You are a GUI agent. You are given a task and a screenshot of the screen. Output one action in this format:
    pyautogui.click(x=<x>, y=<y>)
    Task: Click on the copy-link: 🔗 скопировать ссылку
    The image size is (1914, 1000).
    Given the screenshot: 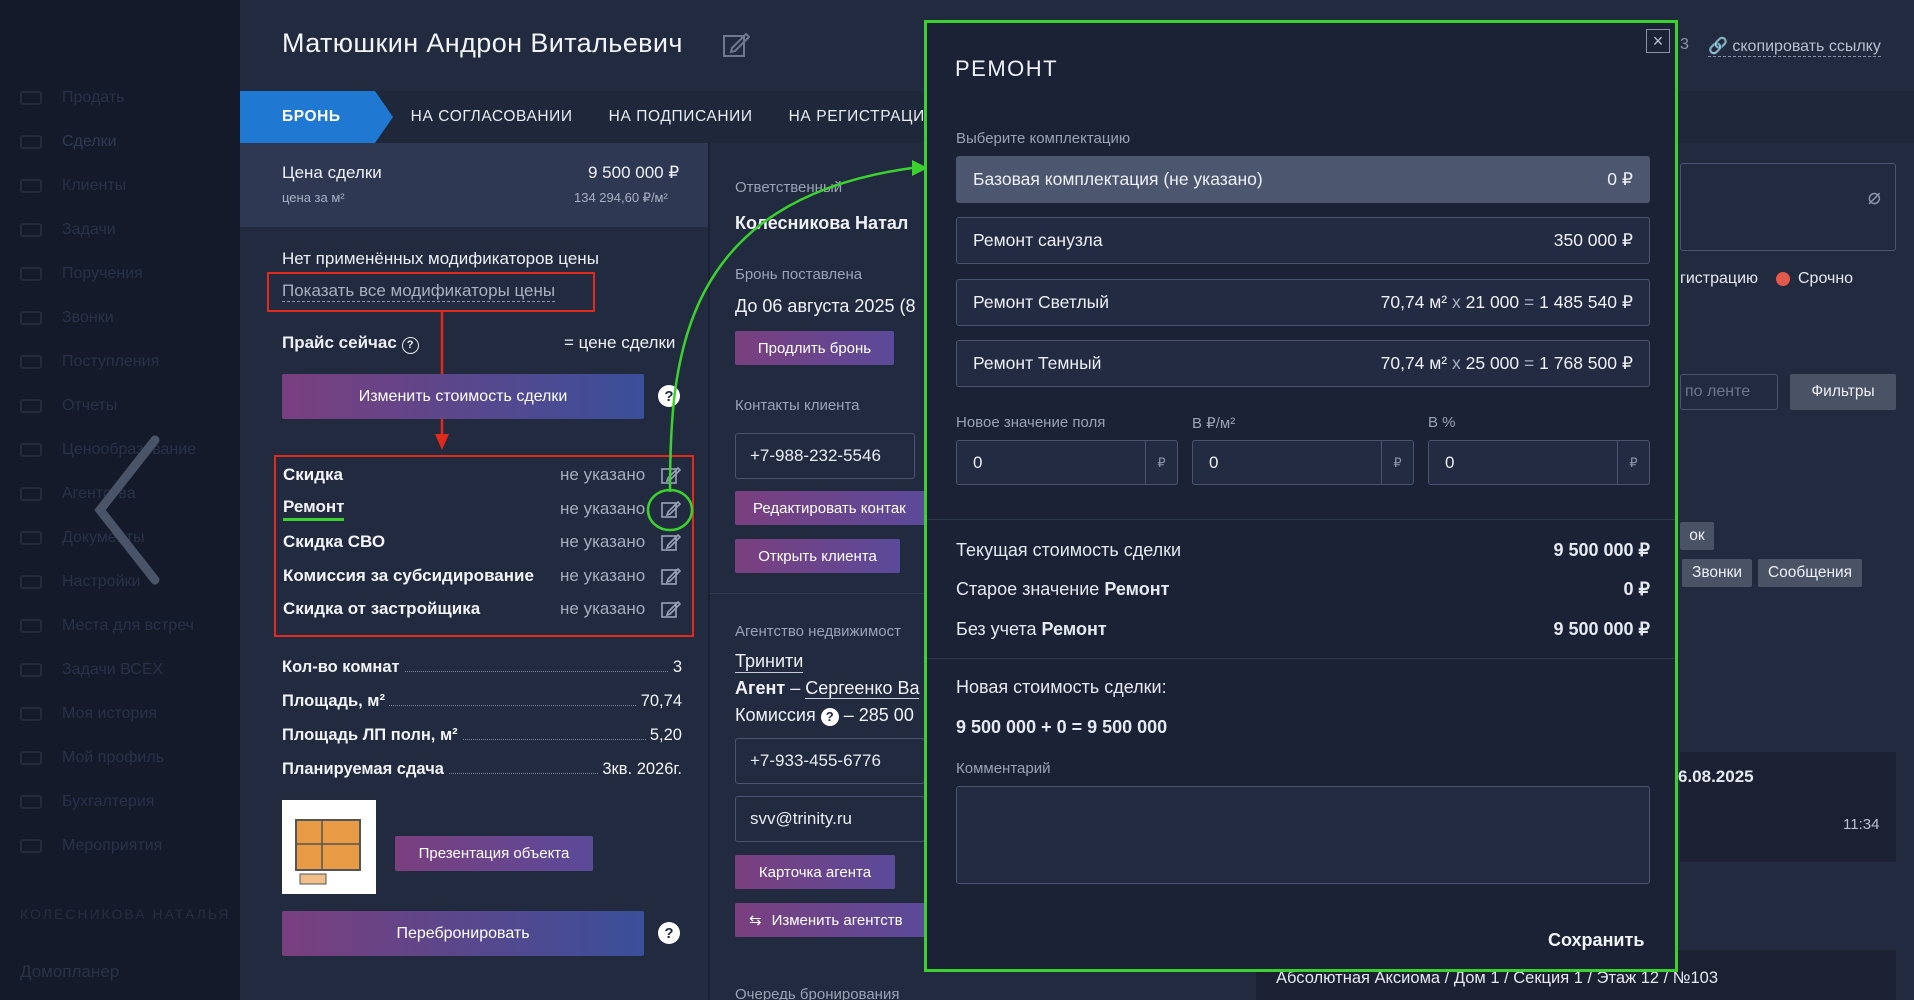 What is the action you would take?
    pyautogui.click(x=1794, y=46)
    